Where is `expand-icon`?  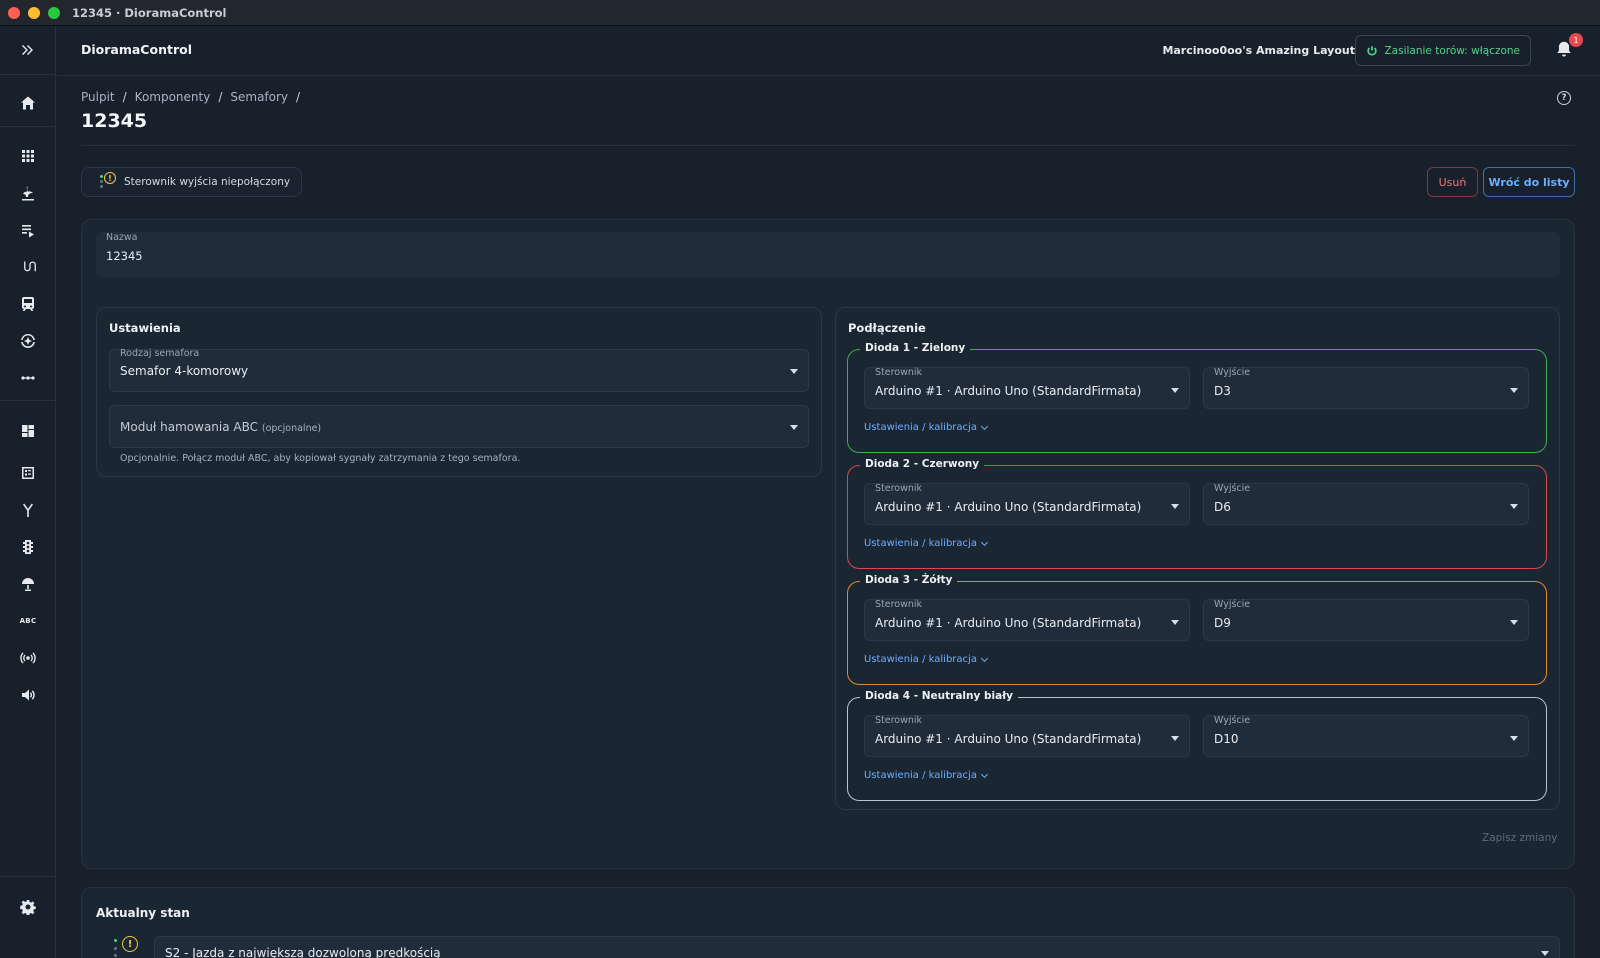
expand-icon is located at coordinates (28, 50).